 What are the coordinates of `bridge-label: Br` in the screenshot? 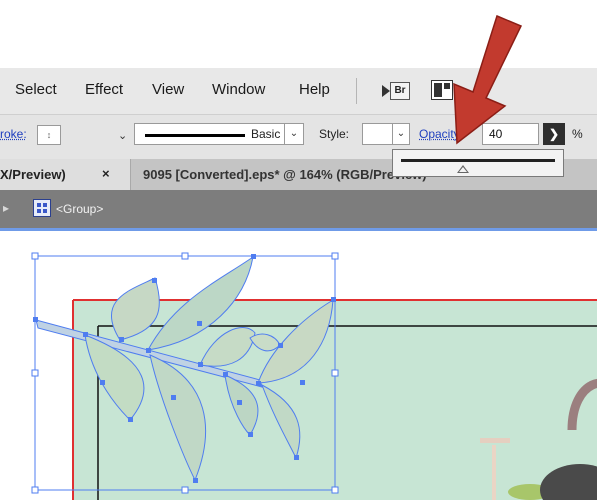 It's located at (400, 91).